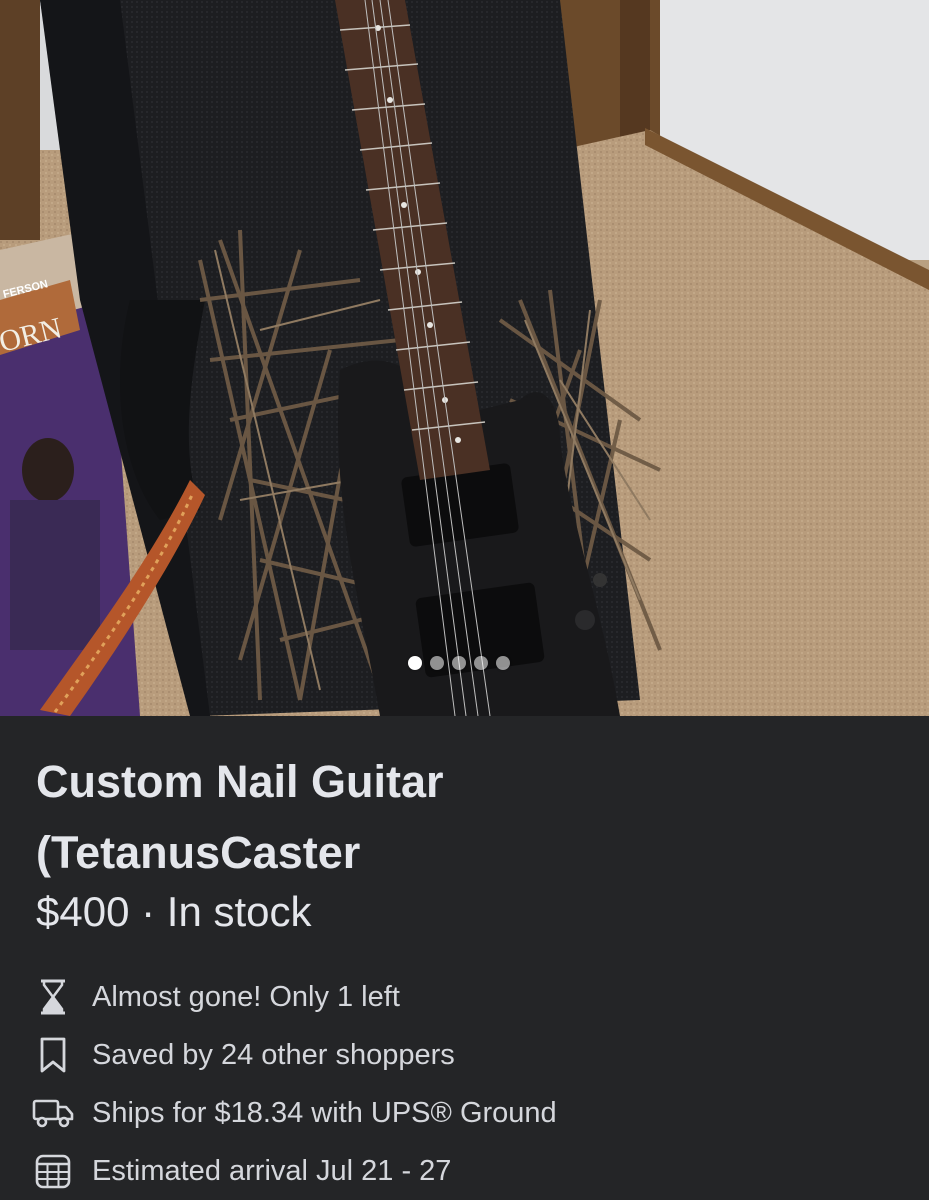 This screenshot has height=1200, width=929. What do you see at coordinates (466, 817) in the screenshot?
I see `listing-title: Custom Nail Guitar (TetanusCaster` at bounding box center [466, 817].